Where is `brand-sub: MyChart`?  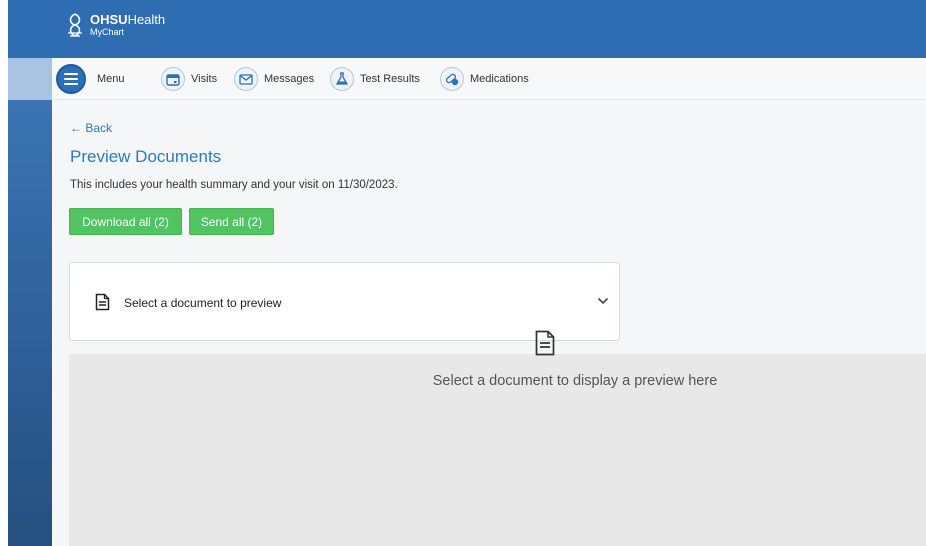
brand-sub: MyChart is located at coordinates (107, 32).